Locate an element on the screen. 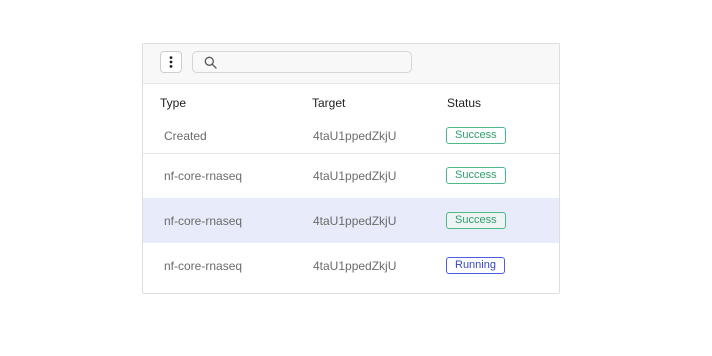  search-icon is located at coordinates (210, 62).